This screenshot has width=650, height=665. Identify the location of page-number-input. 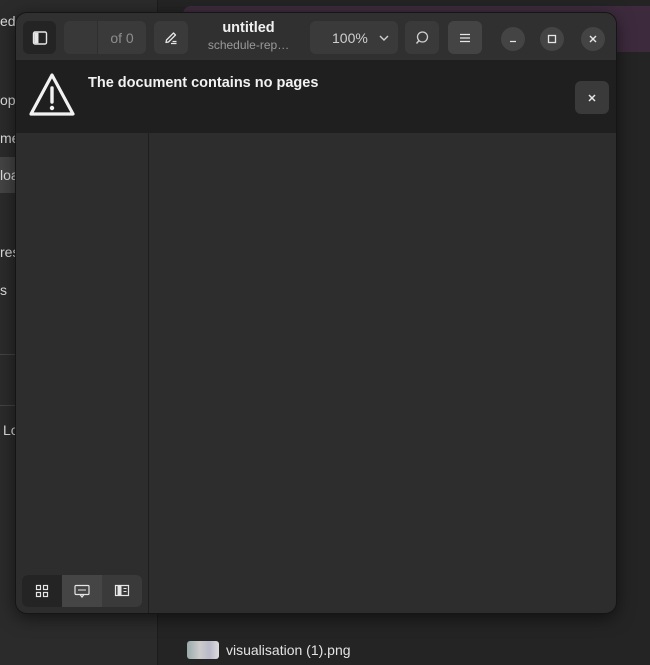
(81, 37).